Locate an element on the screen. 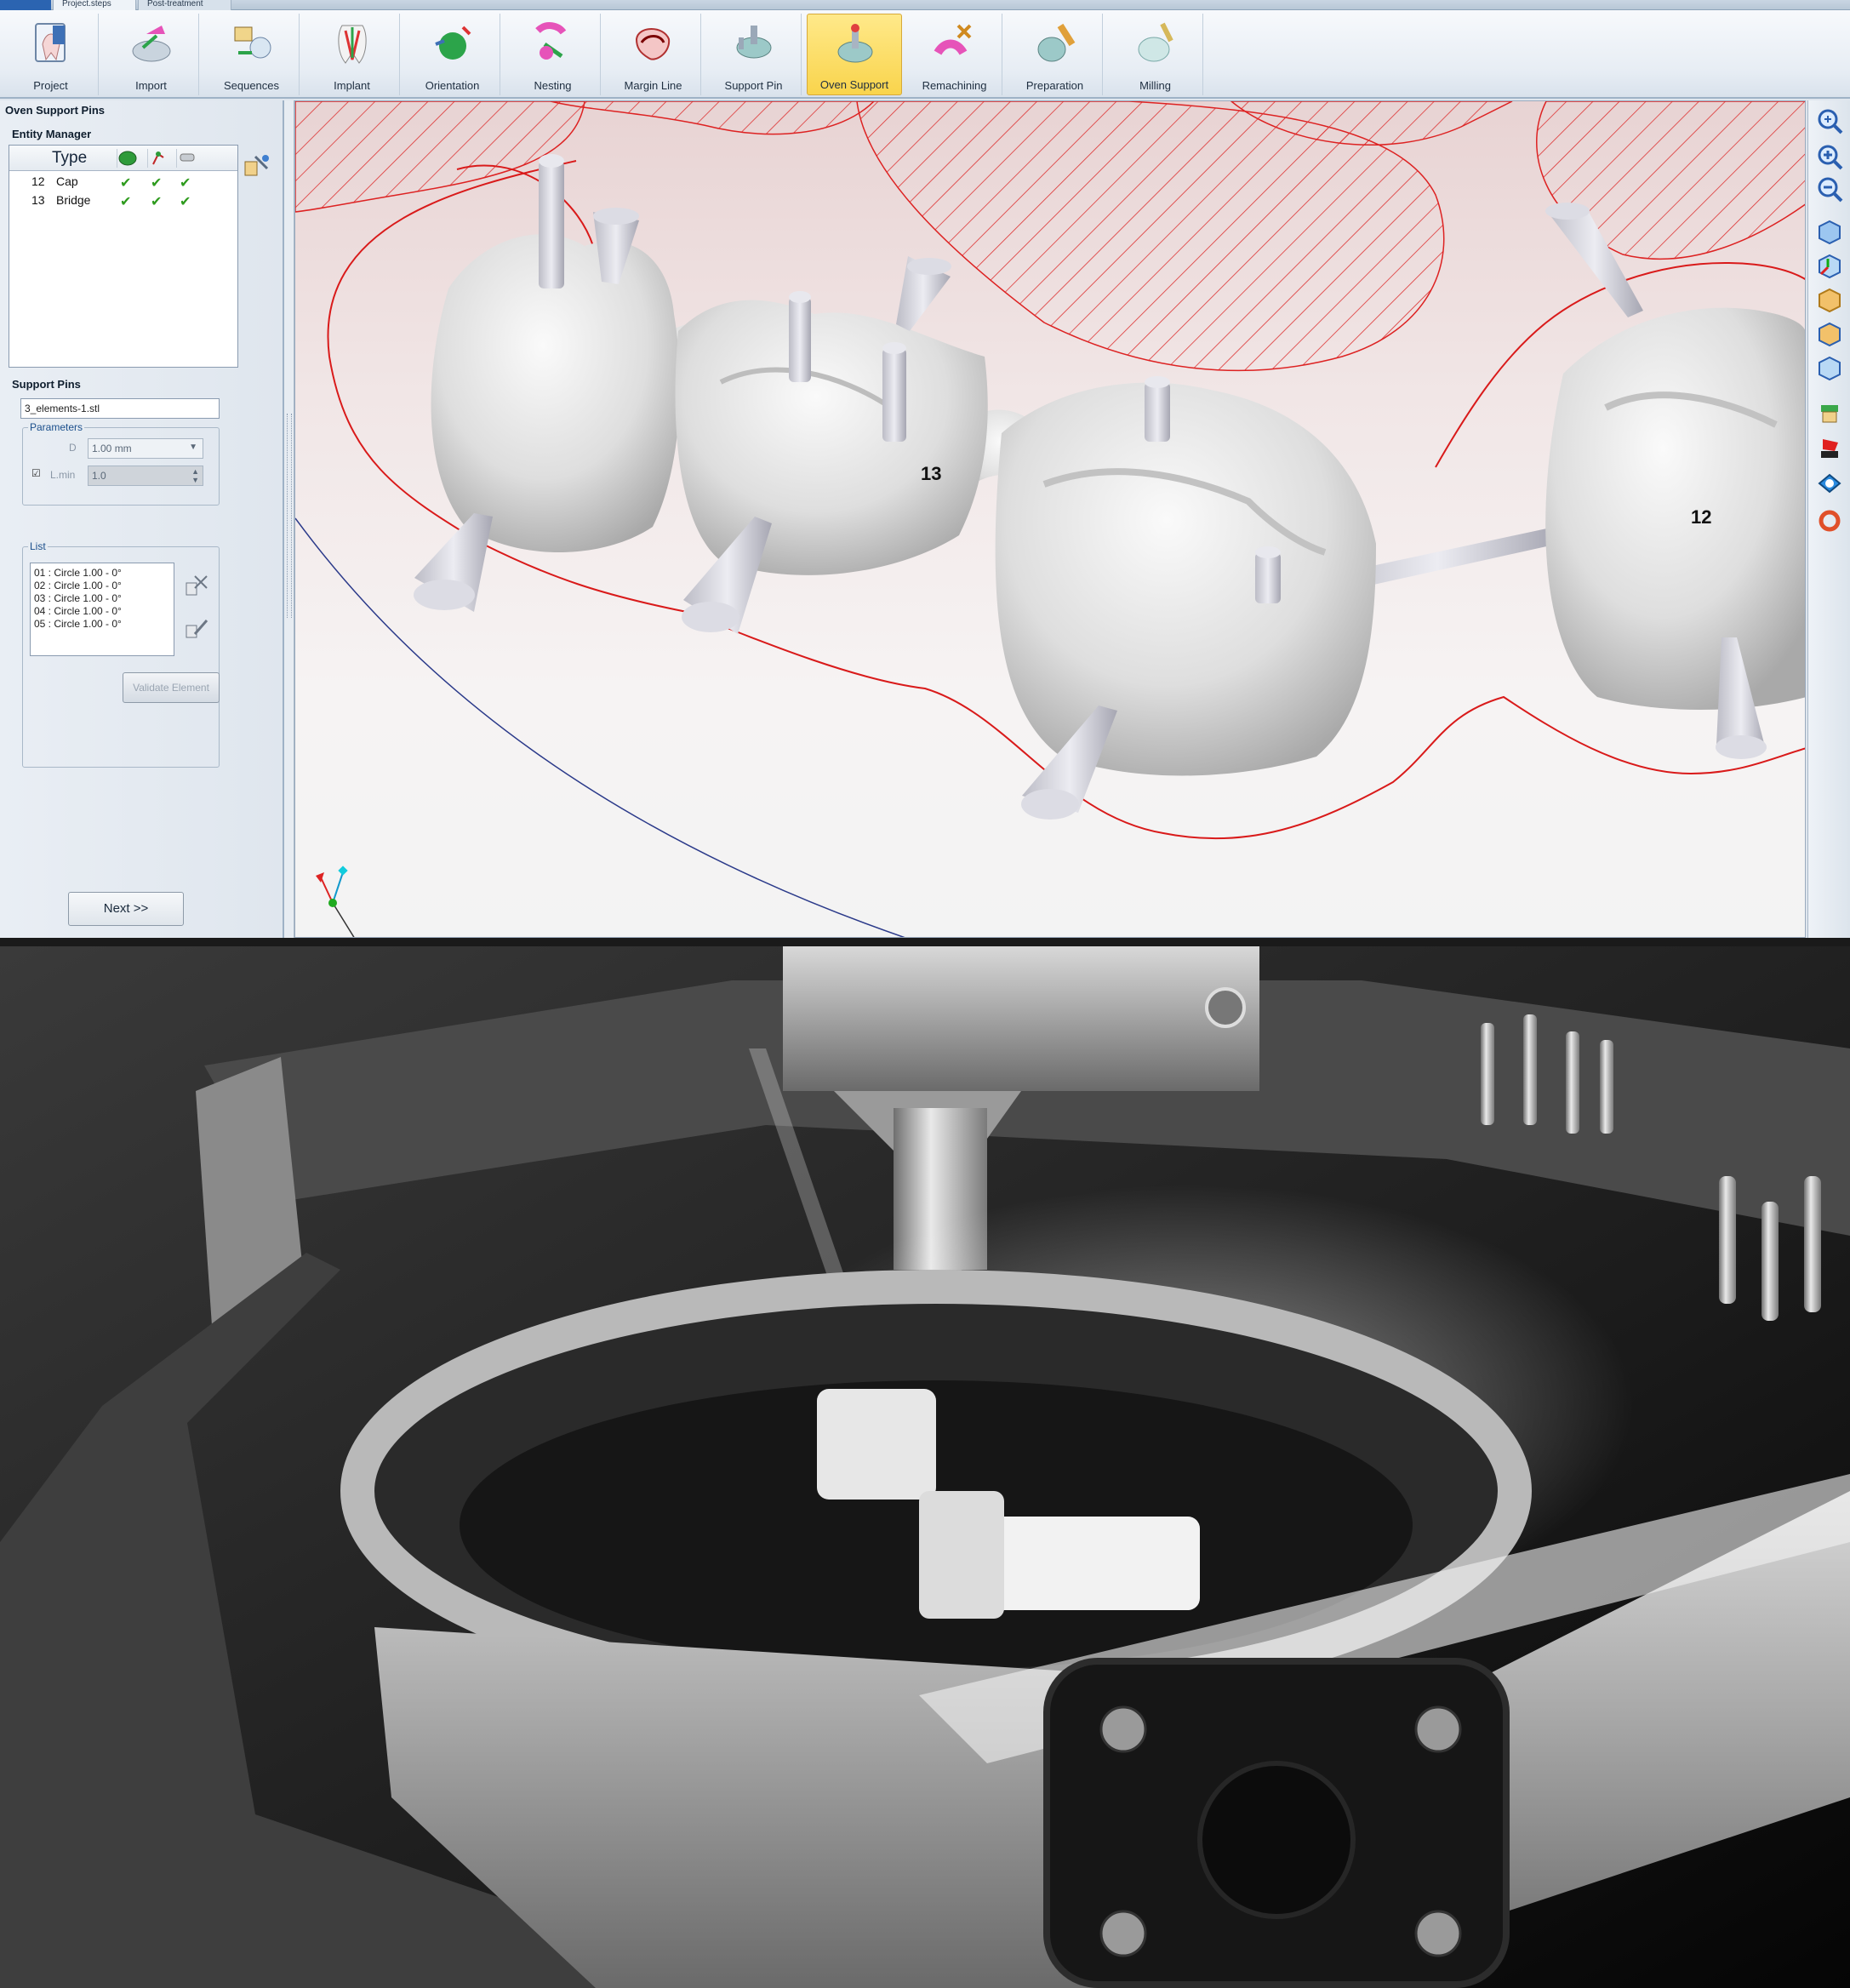  preparation-icon is located at coordinates (1055, 42).